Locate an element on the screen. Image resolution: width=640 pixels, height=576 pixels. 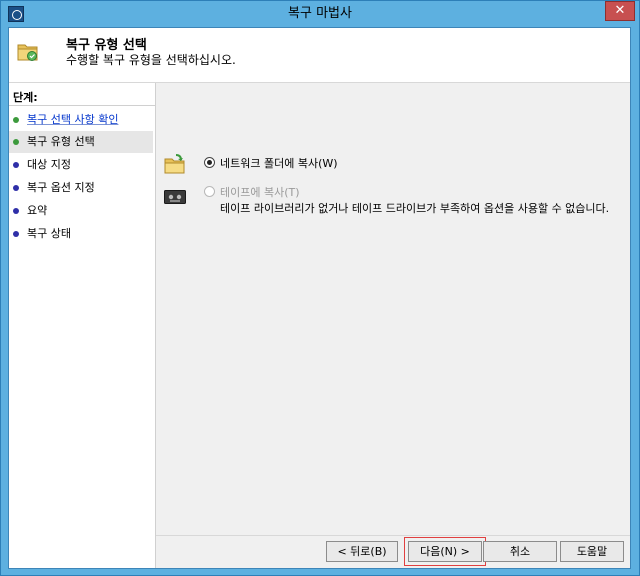
button-bar-divider is located at coordinates (393, 535).